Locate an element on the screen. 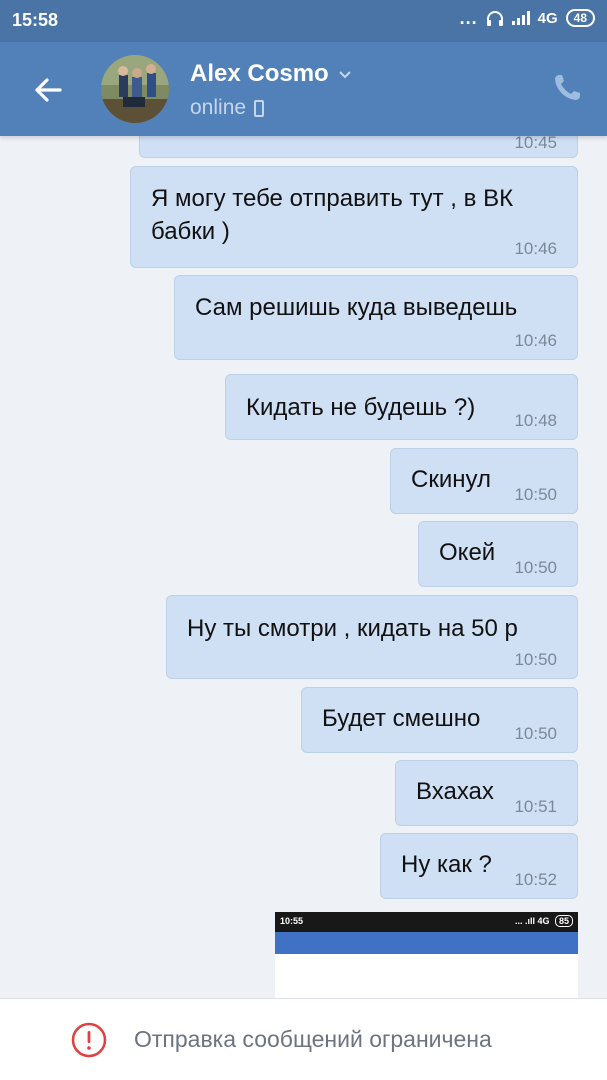  presence-status: online is located at coordinates (218, 107).